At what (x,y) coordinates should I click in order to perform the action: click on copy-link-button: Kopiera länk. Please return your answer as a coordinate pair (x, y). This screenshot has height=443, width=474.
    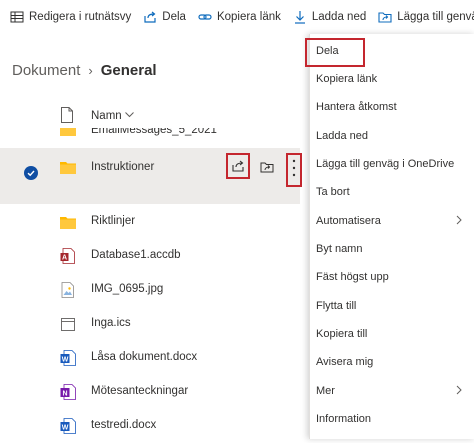
    Looking at the image, I should click on (239, 17).